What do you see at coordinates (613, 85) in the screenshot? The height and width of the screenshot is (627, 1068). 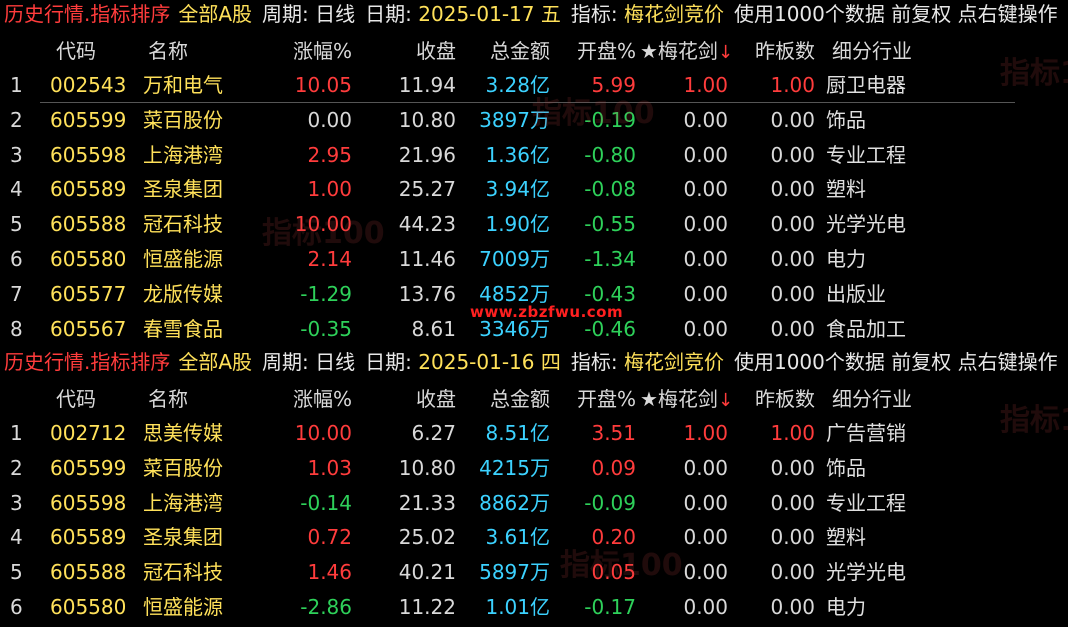 I see `open-pct-cell: 5.99` at bounding box center [613, 85].